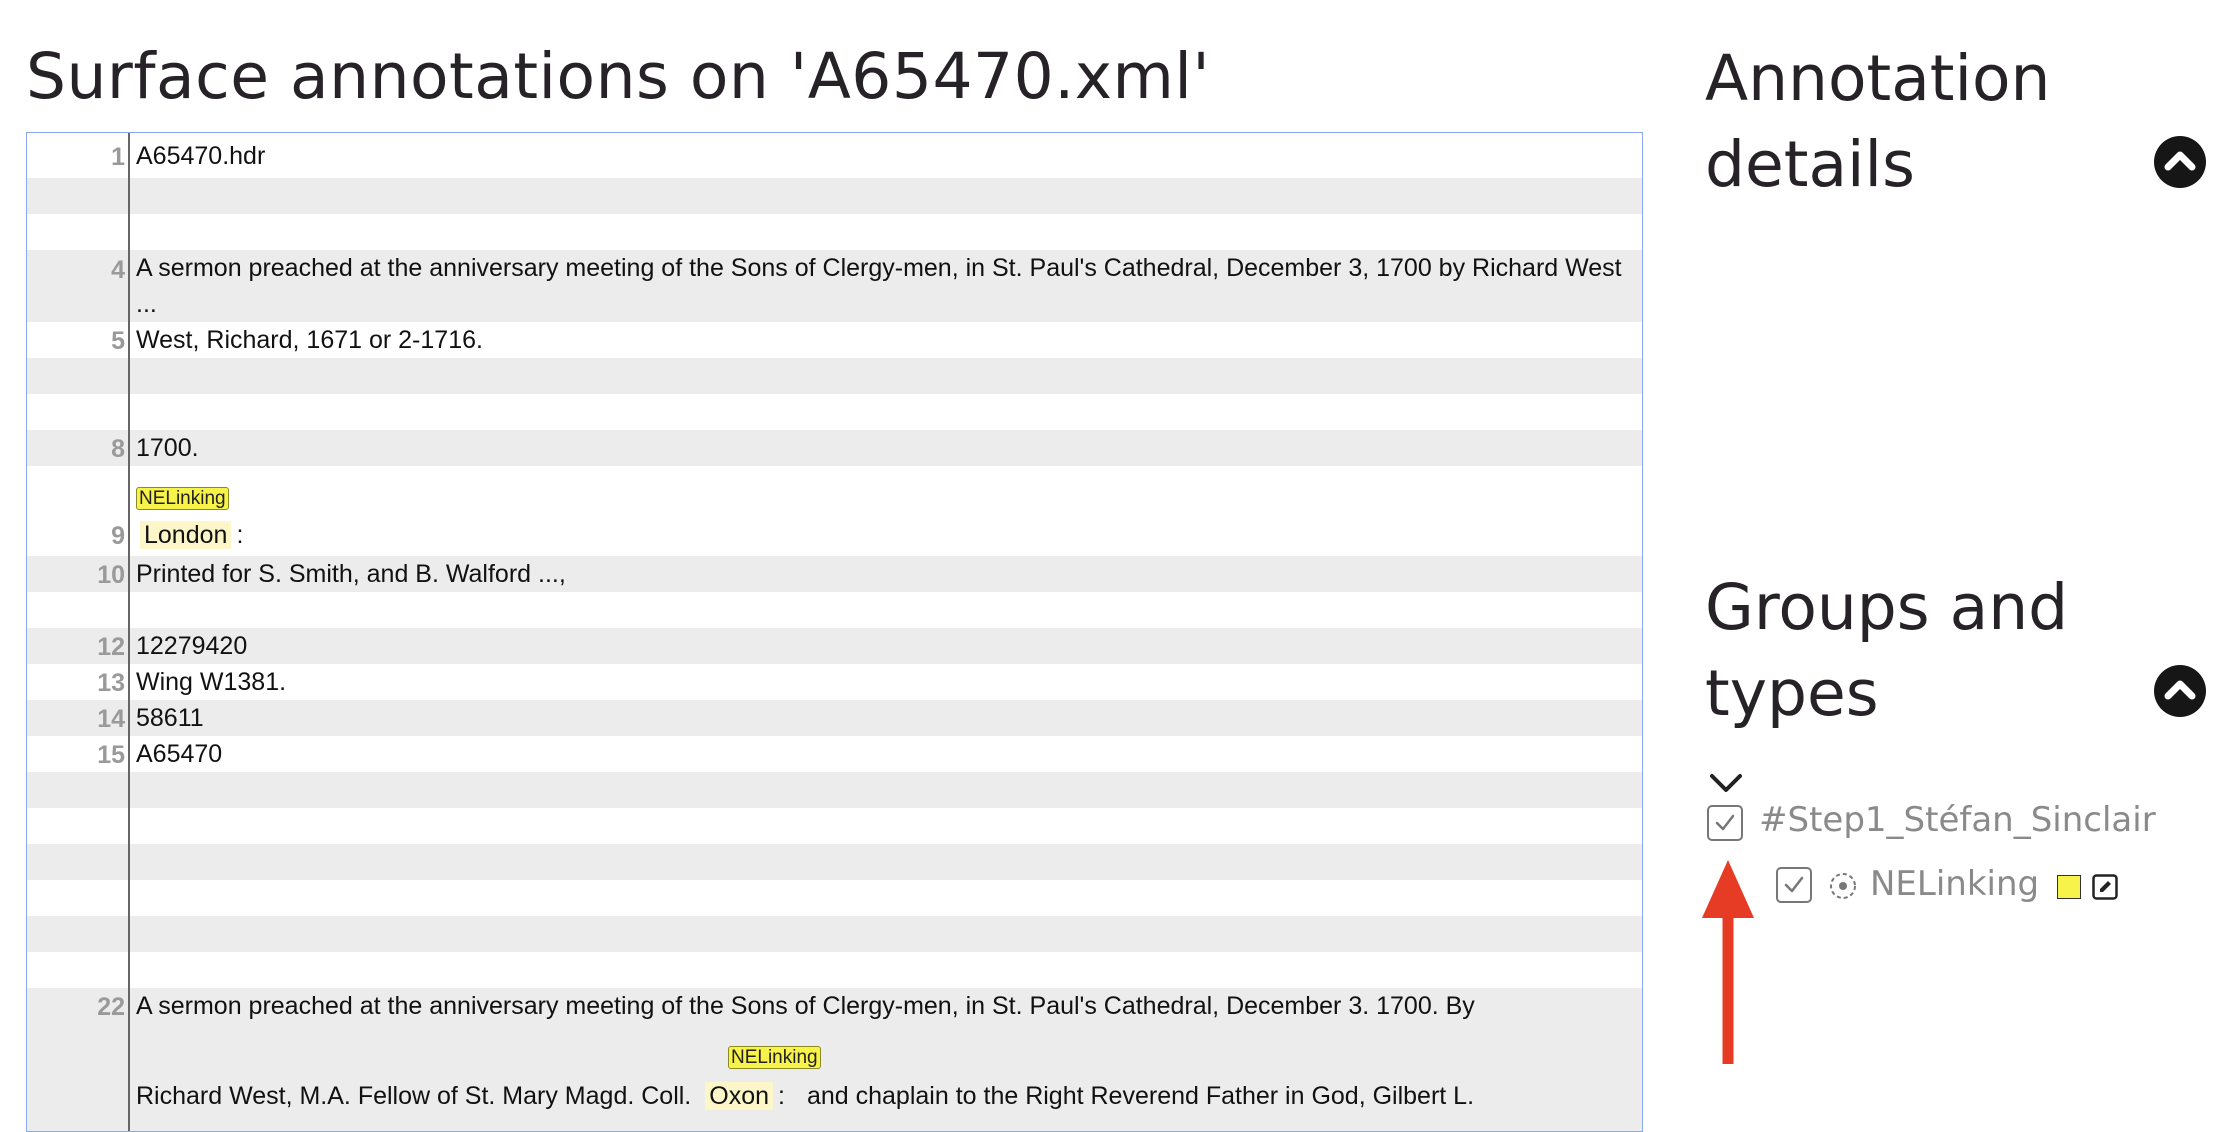 The image size is (2228, 1132). What do you see at coordinates (1728, 962) in the screenshot?
I see `arrow-up-icon` at bounding box center [1728, 962].